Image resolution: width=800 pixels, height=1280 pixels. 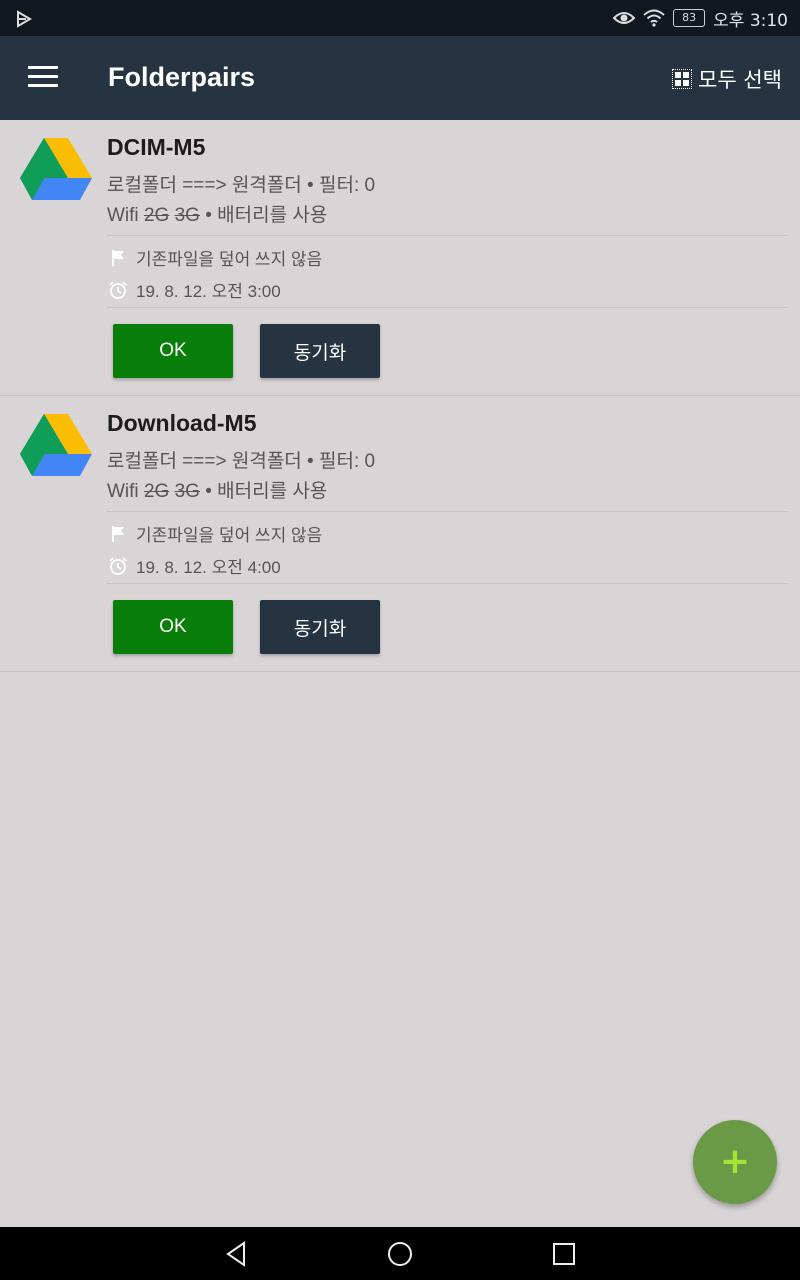 What do you see at coordinates (194, 289) in the screenshot?
I see `schedule-row: 19. 8. 12. 오전 3:00` at bounding box center [194, 289].